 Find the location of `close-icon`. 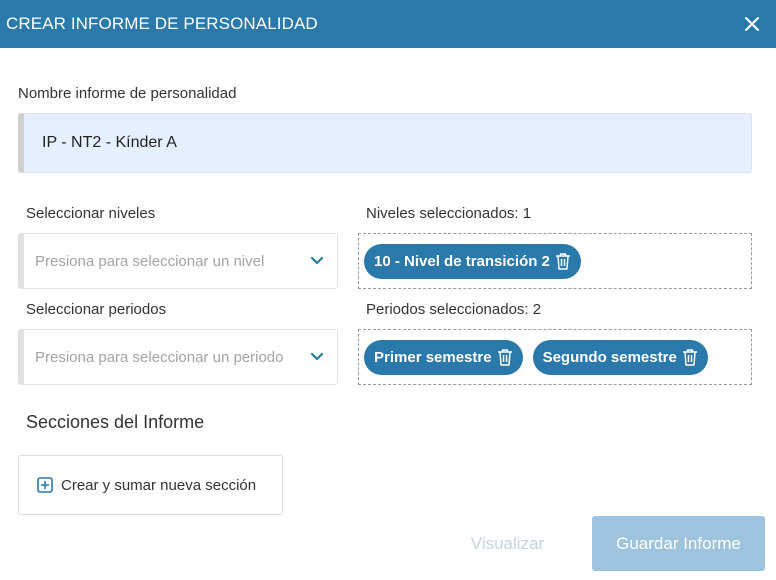

close-icon is located at coordinates (752, 24).